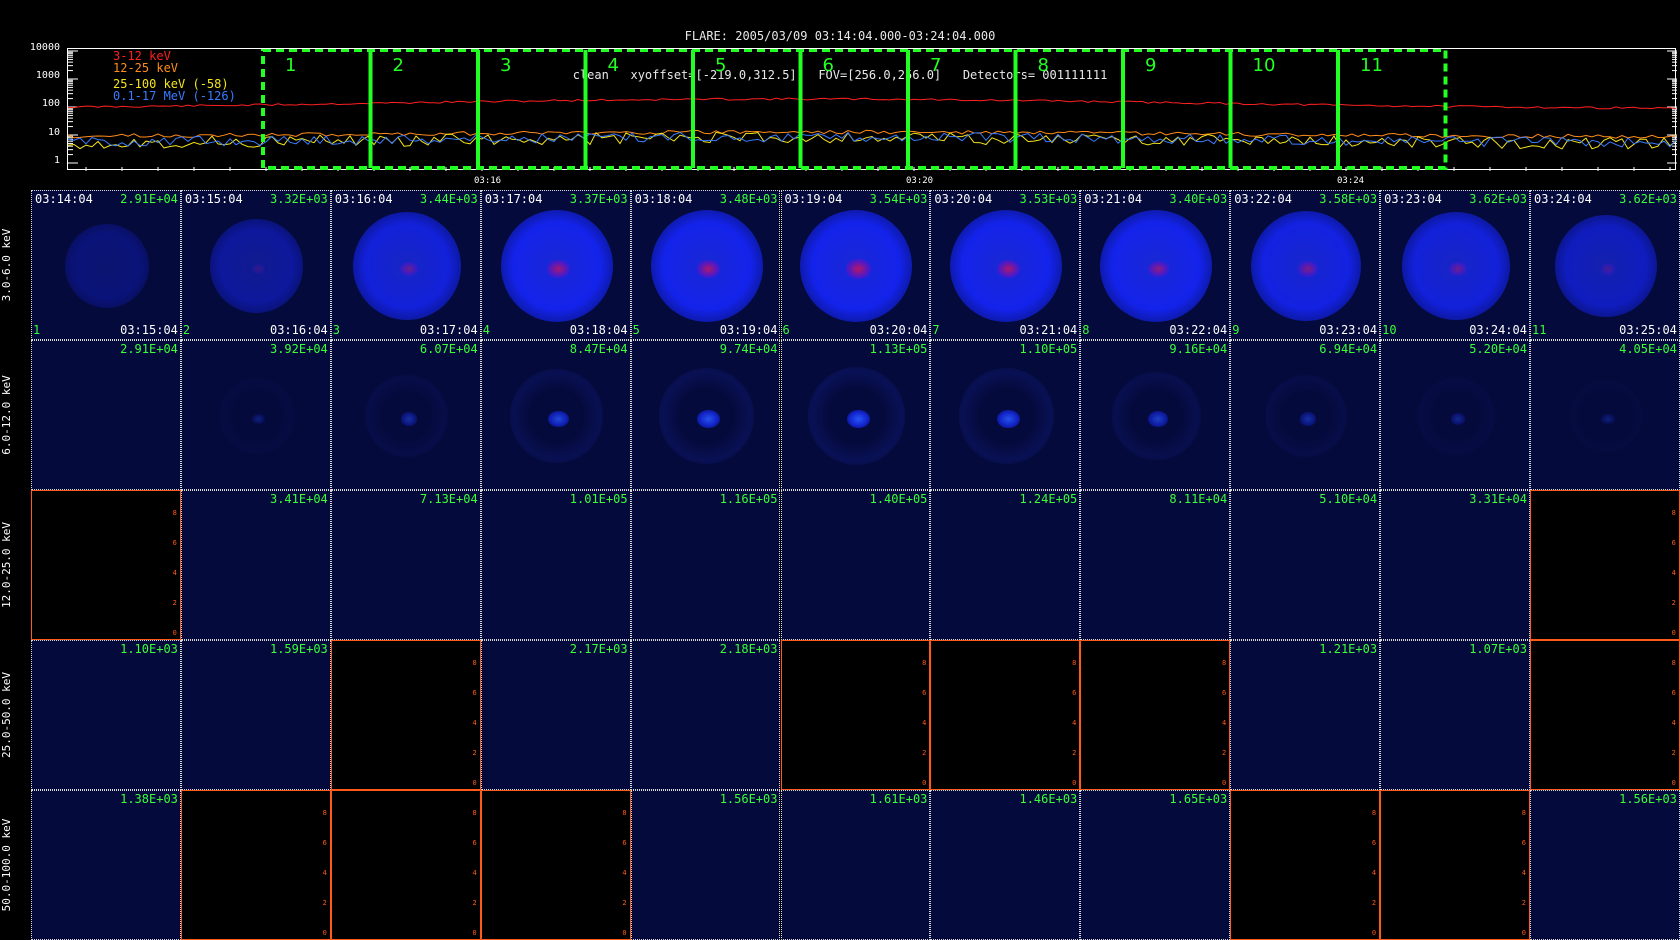 The image size is (1680, 940). What do you see at coordinates (748, 499) in the screenshot?
I see `flux-value: 1.16E+05` at bounding box center [748, 499].